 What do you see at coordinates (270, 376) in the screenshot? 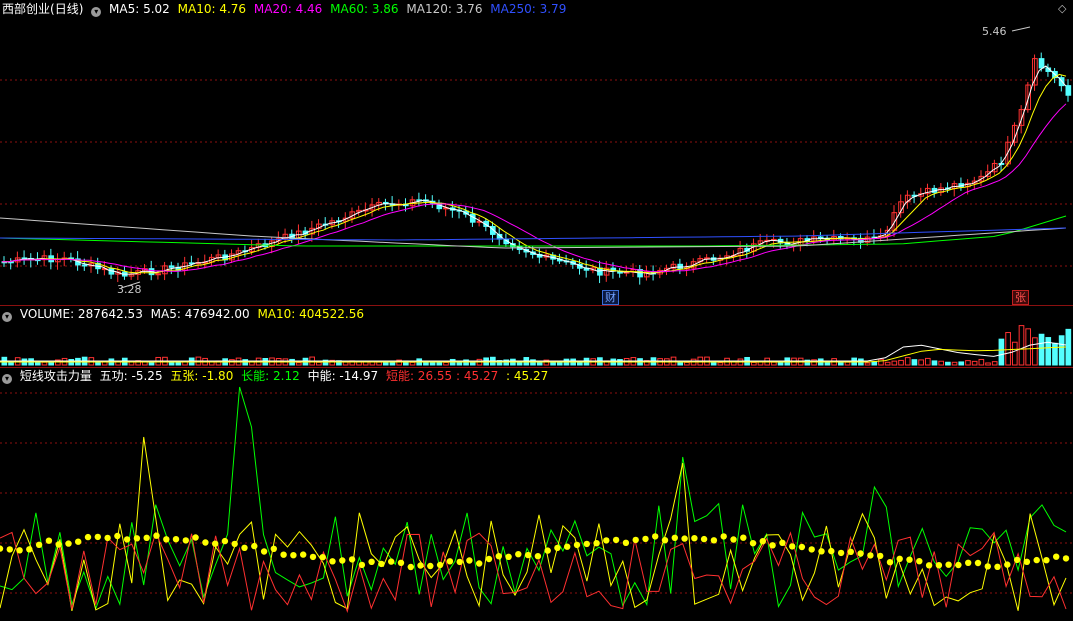
I see `changneng-label: 长能: 2.12` at bounding box center [270, 376].